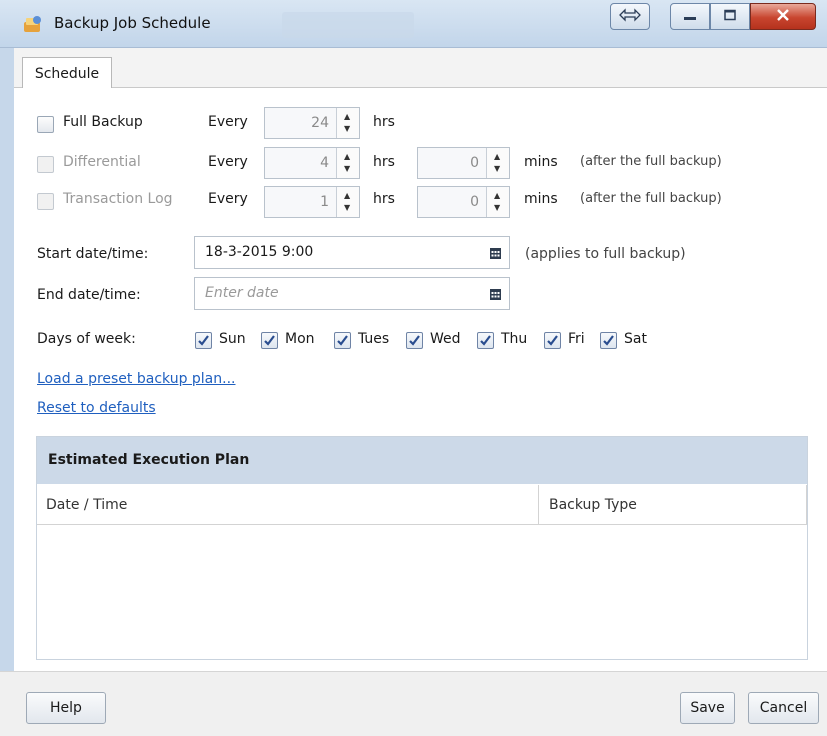 This screenshot has height=736, width=827. What do you see at coordinates (96, 408) in the screenshot?
I see `reset-defaults-link: Reset to defaults` at bounding box center [96, 408].